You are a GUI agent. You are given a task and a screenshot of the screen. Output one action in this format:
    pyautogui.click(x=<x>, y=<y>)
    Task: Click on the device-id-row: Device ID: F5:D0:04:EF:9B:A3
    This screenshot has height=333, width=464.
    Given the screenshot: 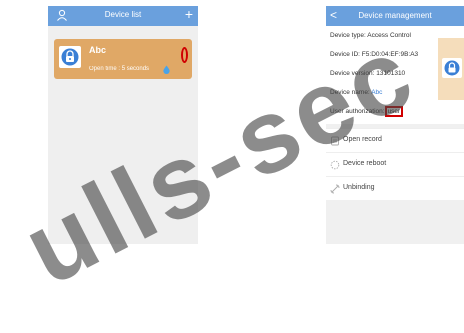 What is the action you would take?
    pyautogui.click(x=374, y=54)
    